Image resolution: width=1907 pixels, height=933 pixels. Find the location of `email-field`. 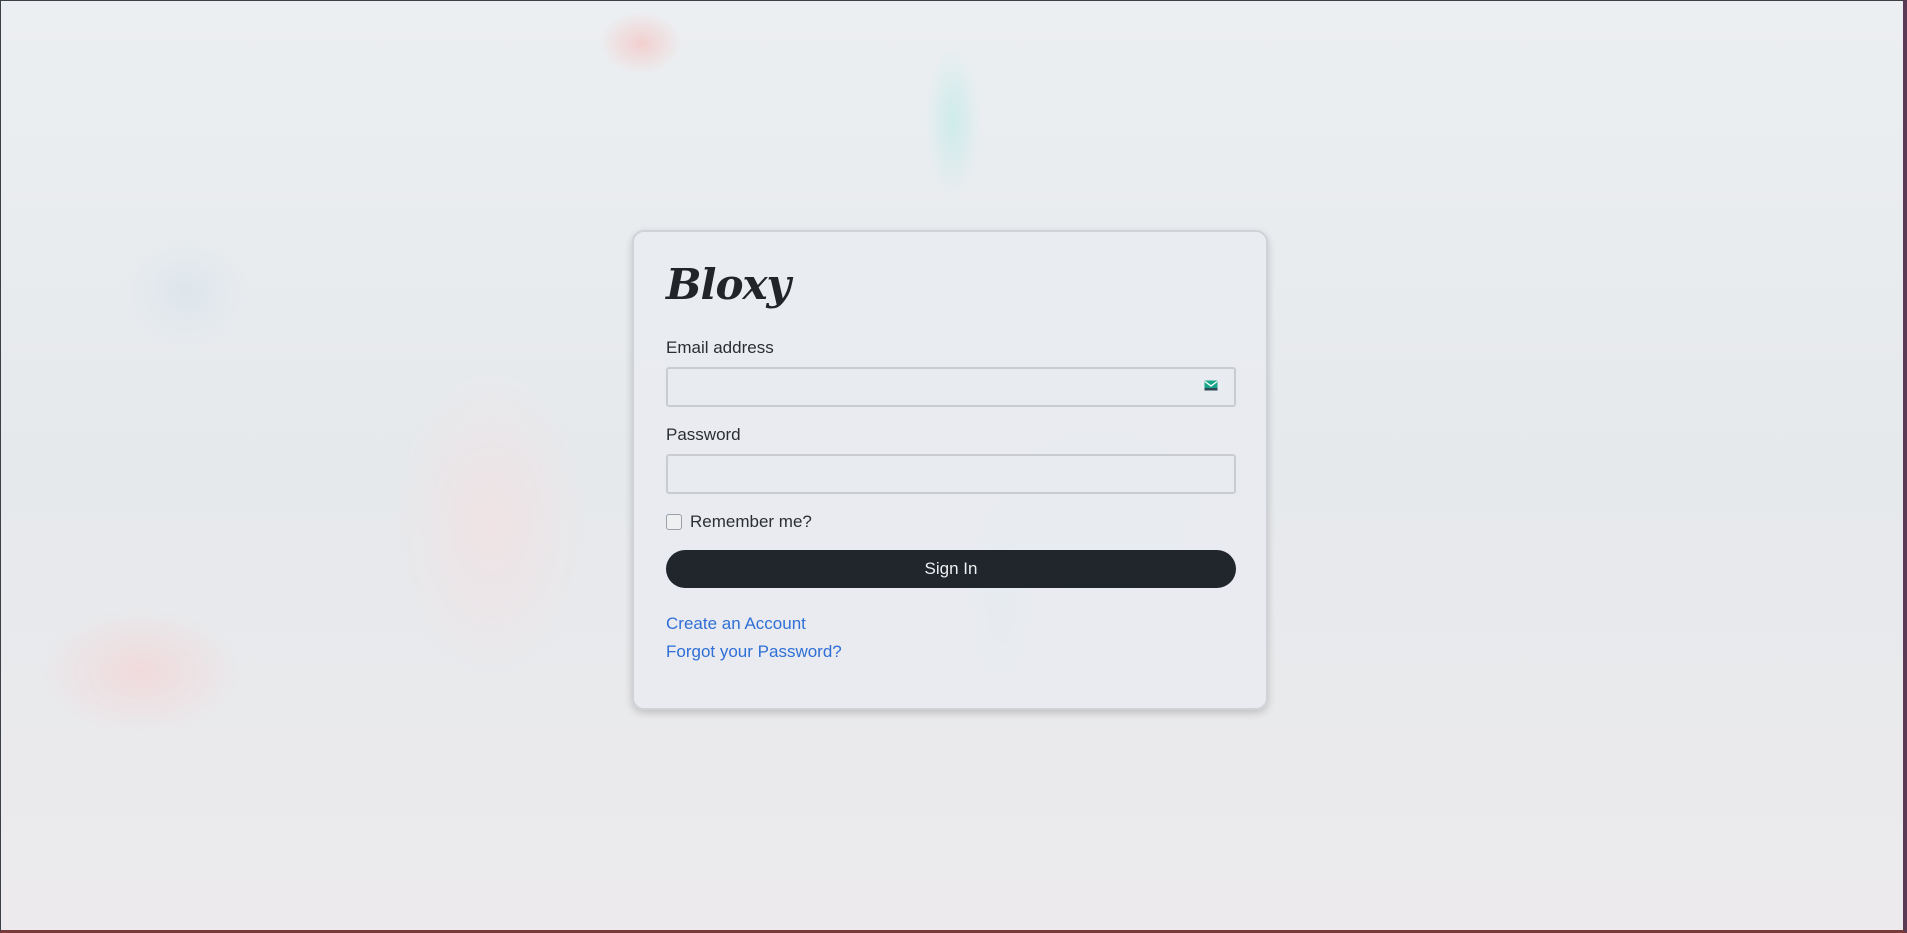

email-field is located at coordinates (951, 387).